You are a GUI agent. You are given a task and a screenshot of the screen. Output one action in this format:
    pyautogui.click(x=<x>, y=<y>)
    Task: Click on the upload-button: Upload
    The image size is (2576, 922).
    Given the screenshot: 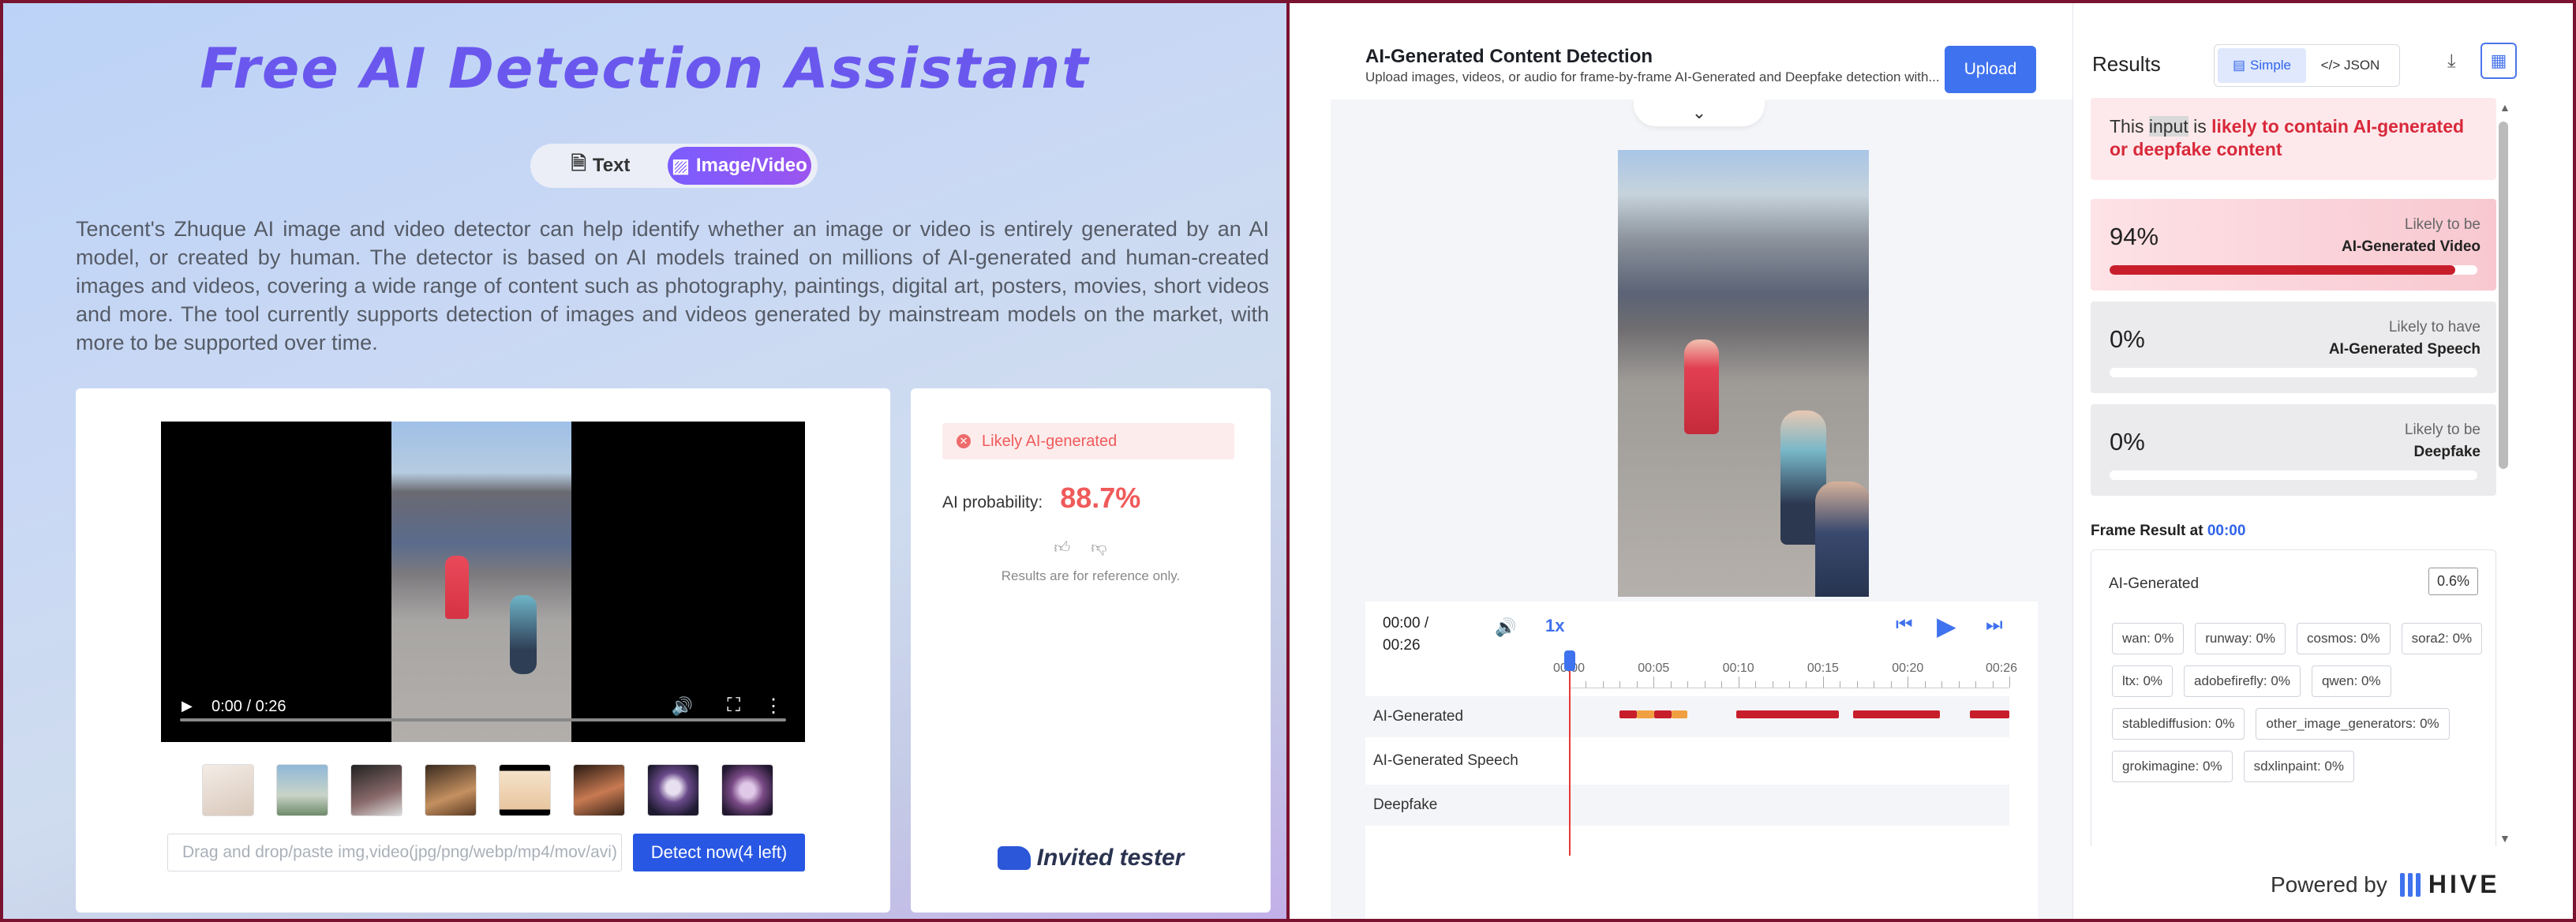 What is the action you would take?
    pyautogui.click(x=1990, y=69)
    